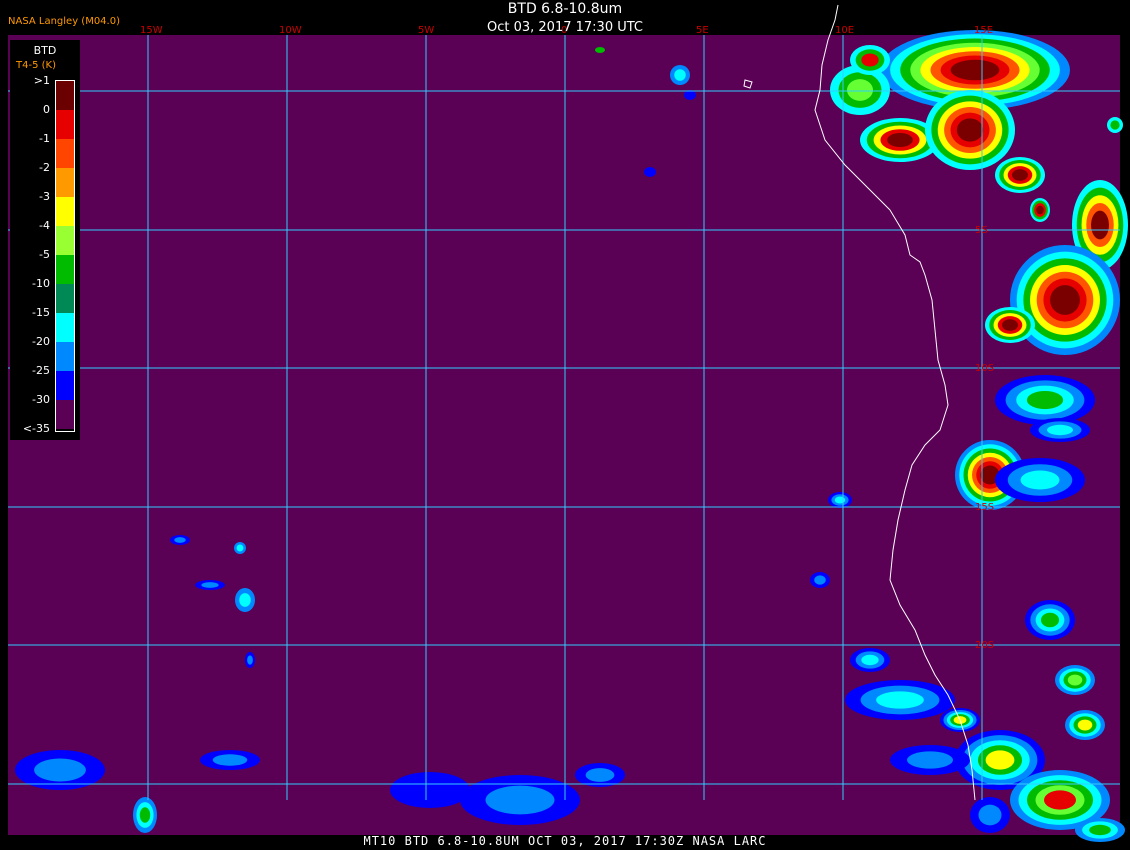 This screenshot has height=850, width=1130. What do you see at coordinates (984, 368) in the screenshot?
I see `latitude-label: 10S` at bounding box center [984, 368].